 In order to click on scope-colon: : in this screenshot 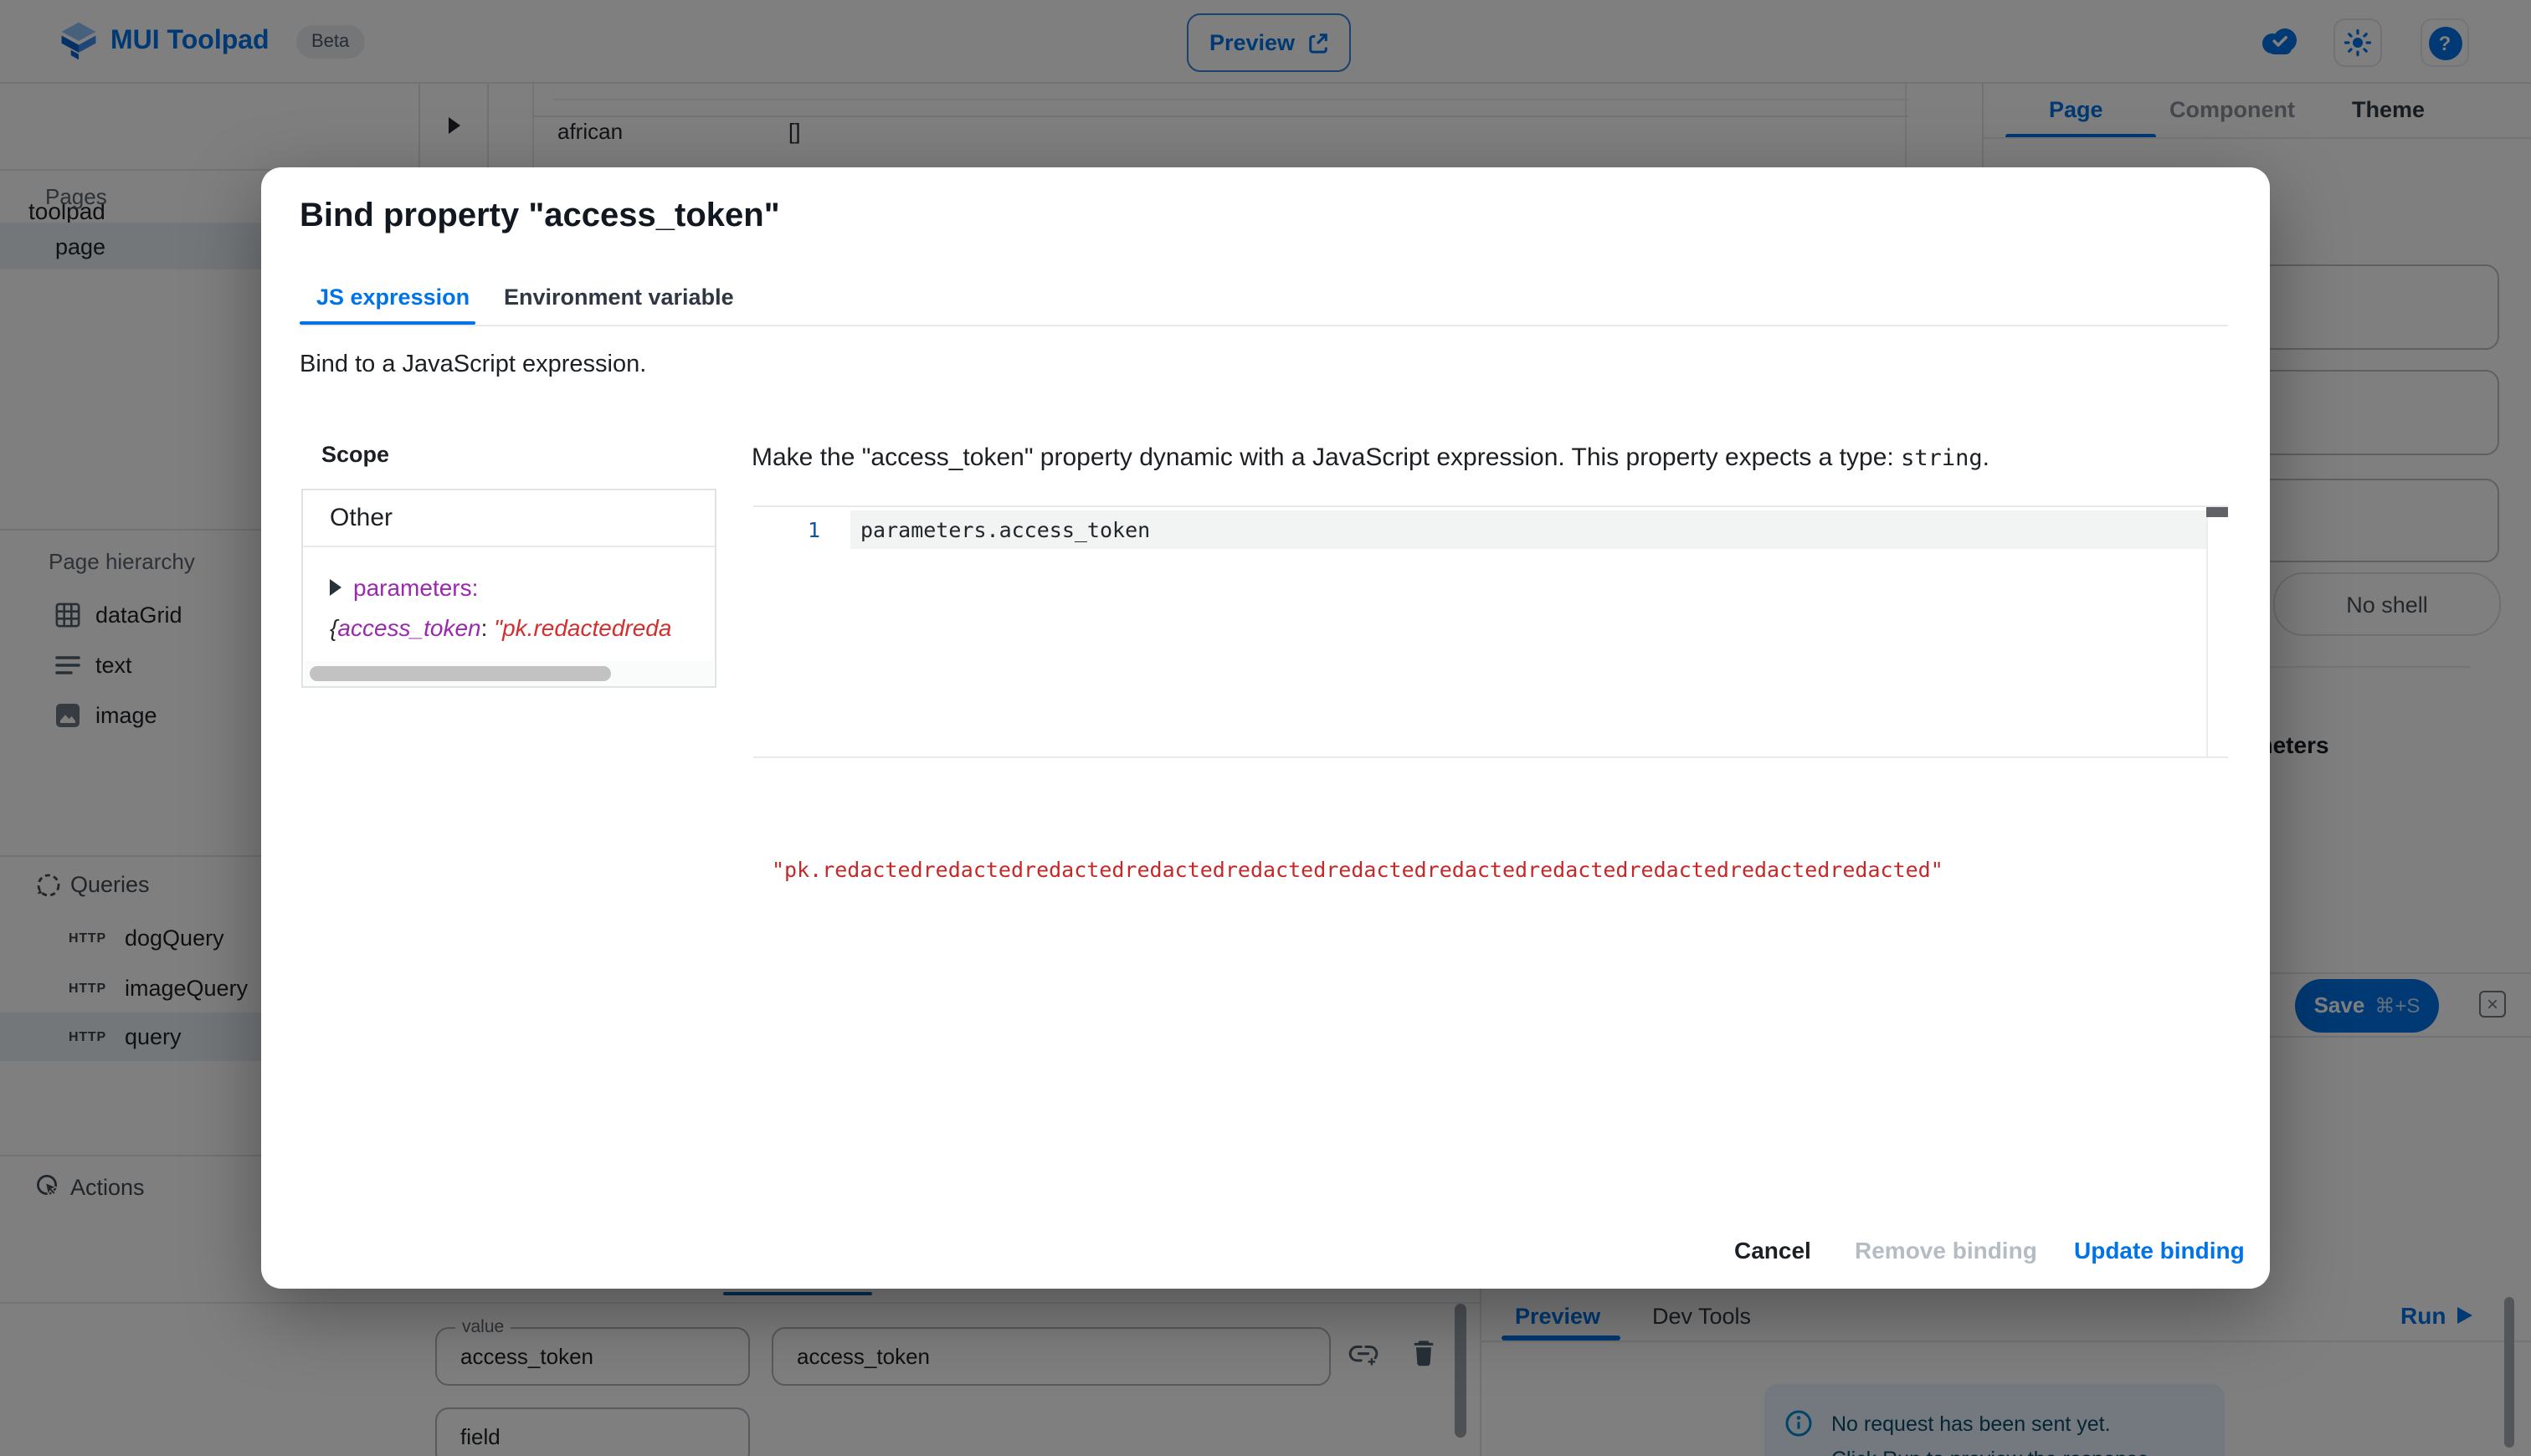, I will do `click(487, 627)`.